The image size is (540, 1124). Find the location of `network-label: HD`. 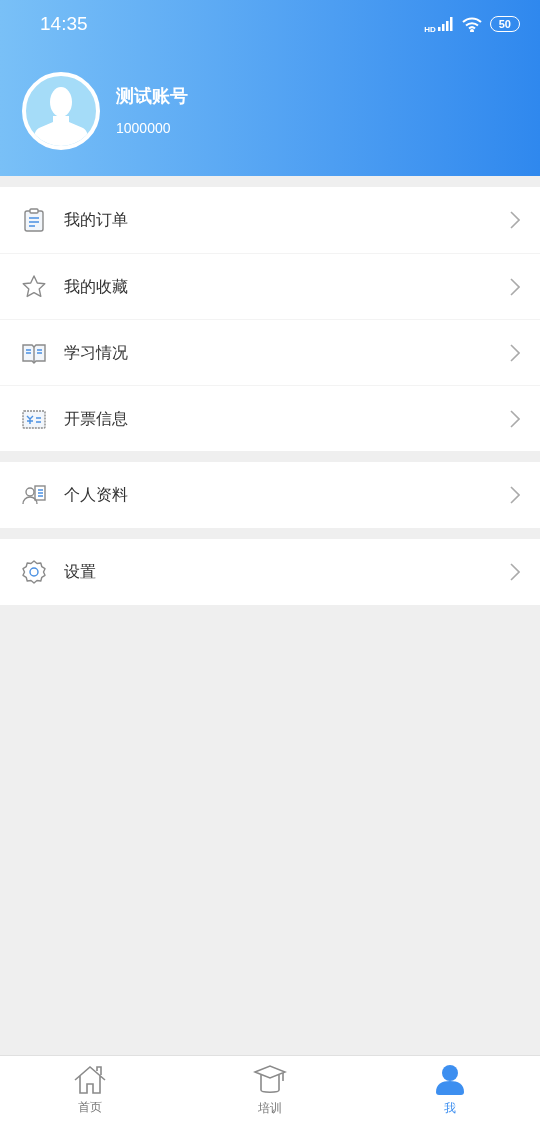

network-label: HD is located at coordinates (430, 30).